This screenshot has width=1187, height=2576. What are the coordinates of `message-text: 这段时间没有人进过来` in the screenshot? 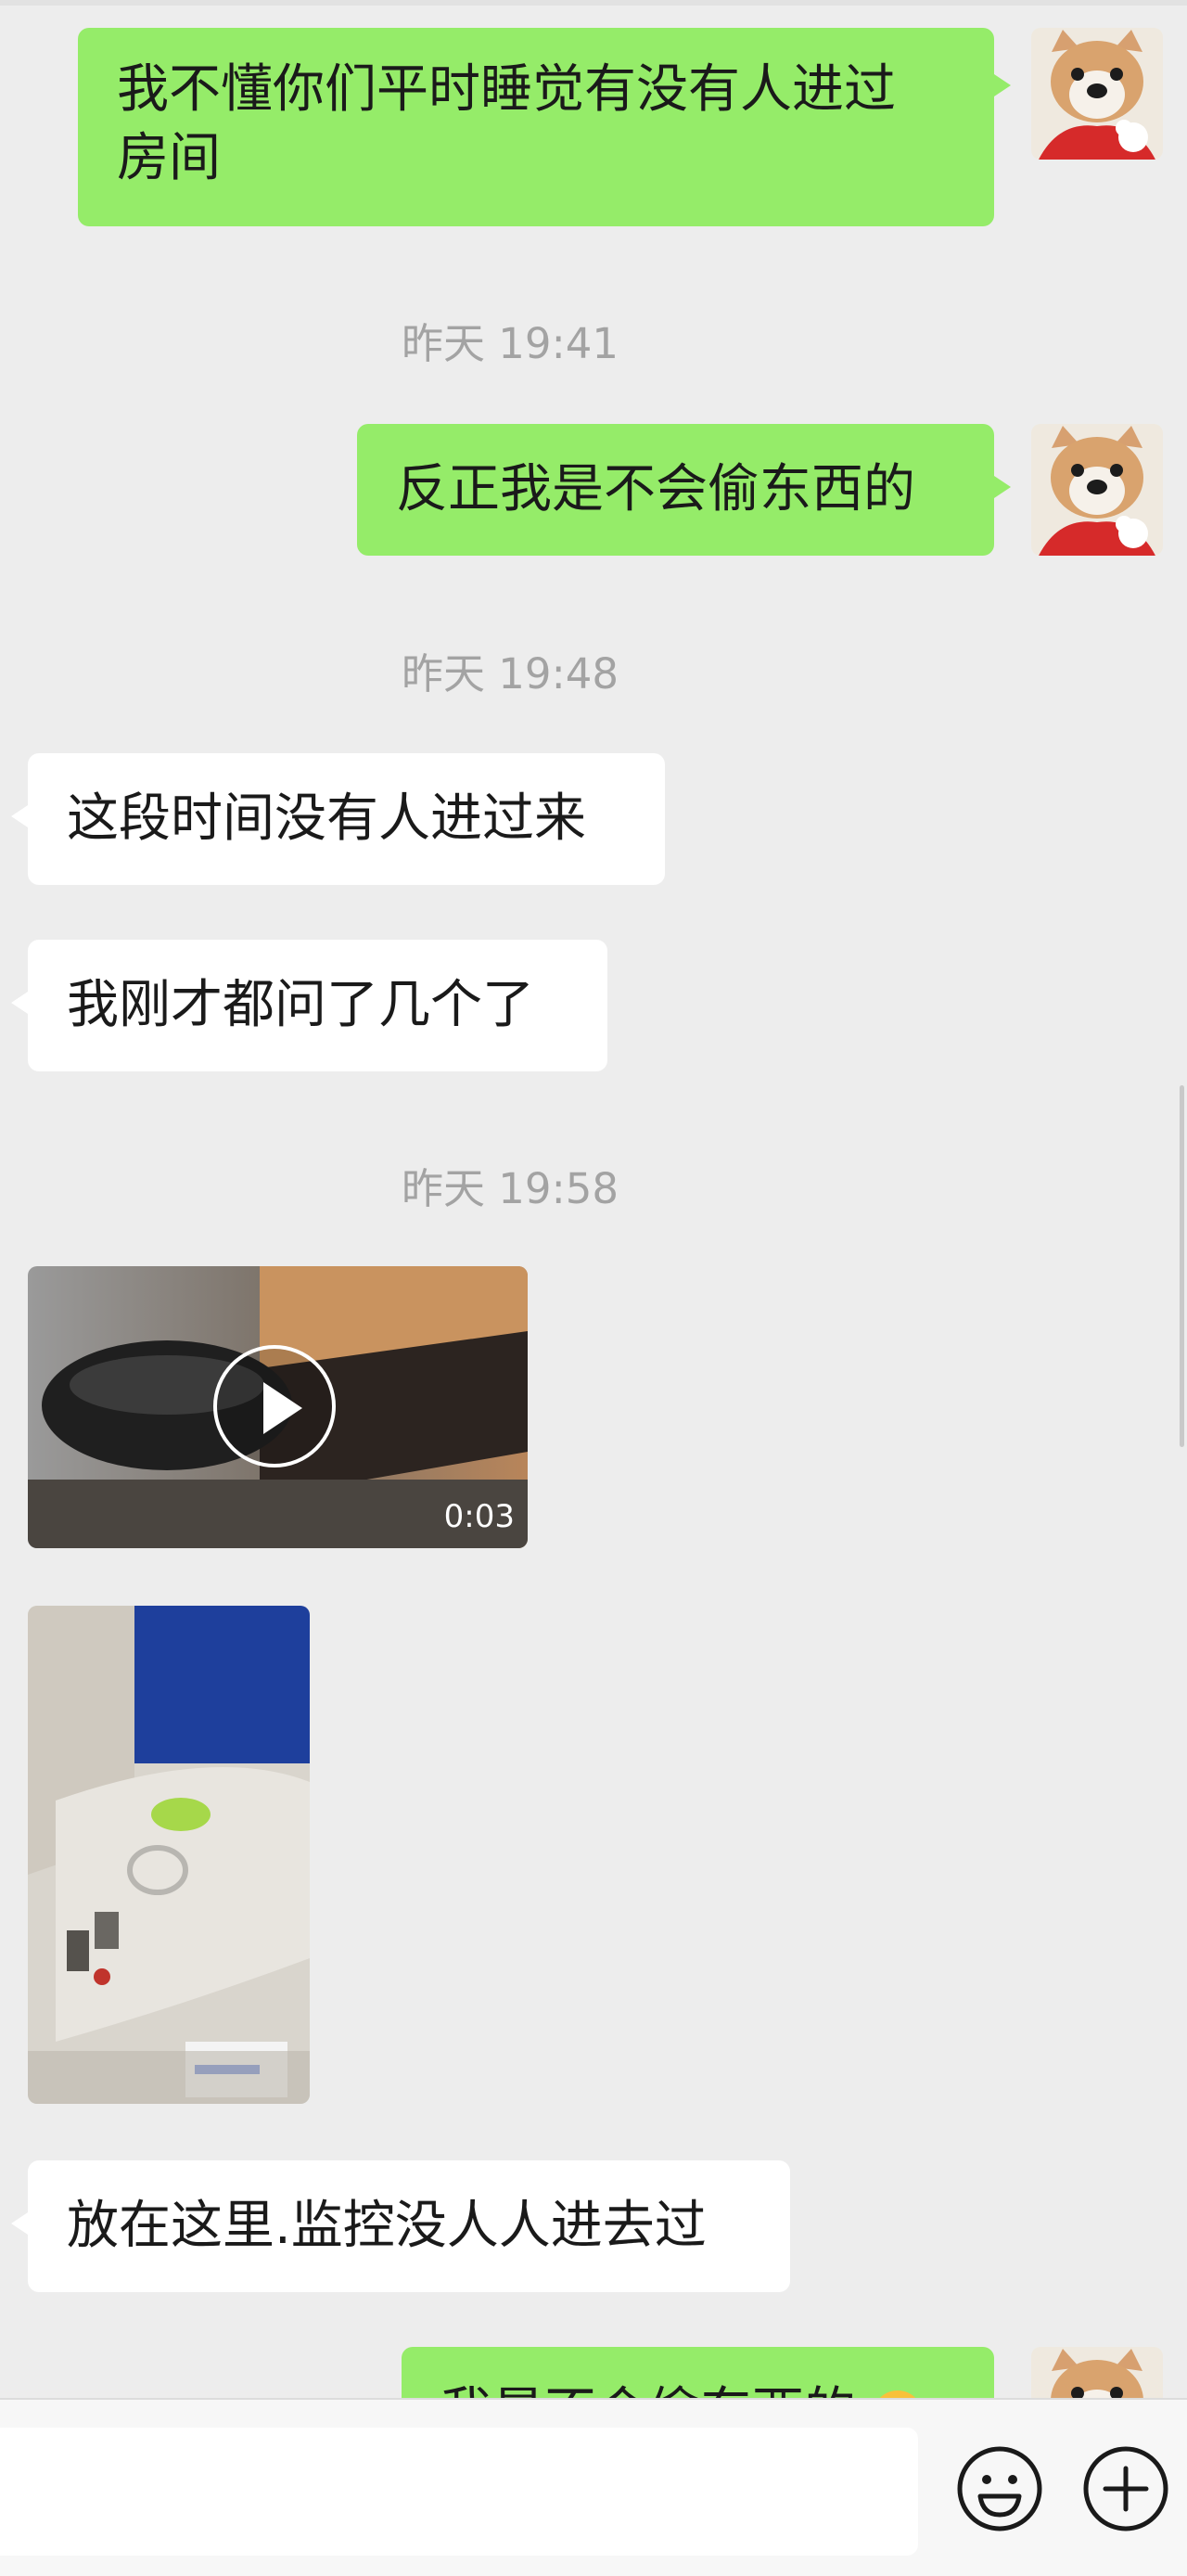 It's located at (326, 818).